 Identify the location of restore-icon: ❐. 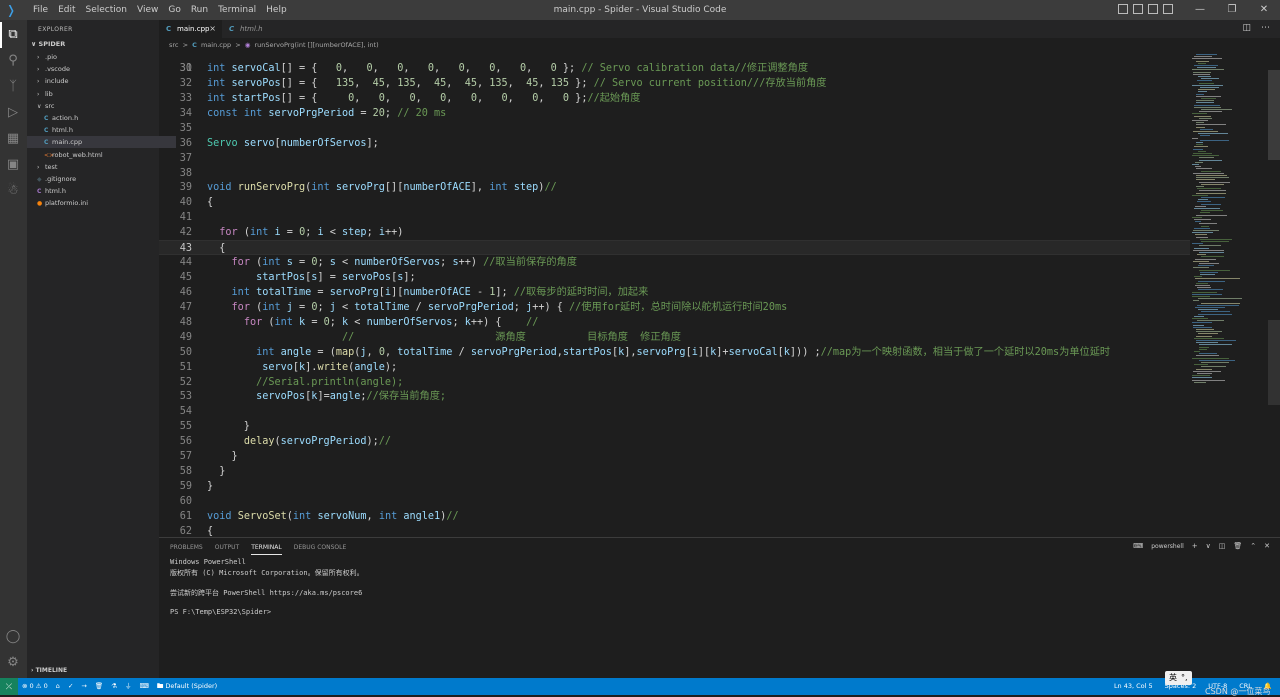
(1232, 10).